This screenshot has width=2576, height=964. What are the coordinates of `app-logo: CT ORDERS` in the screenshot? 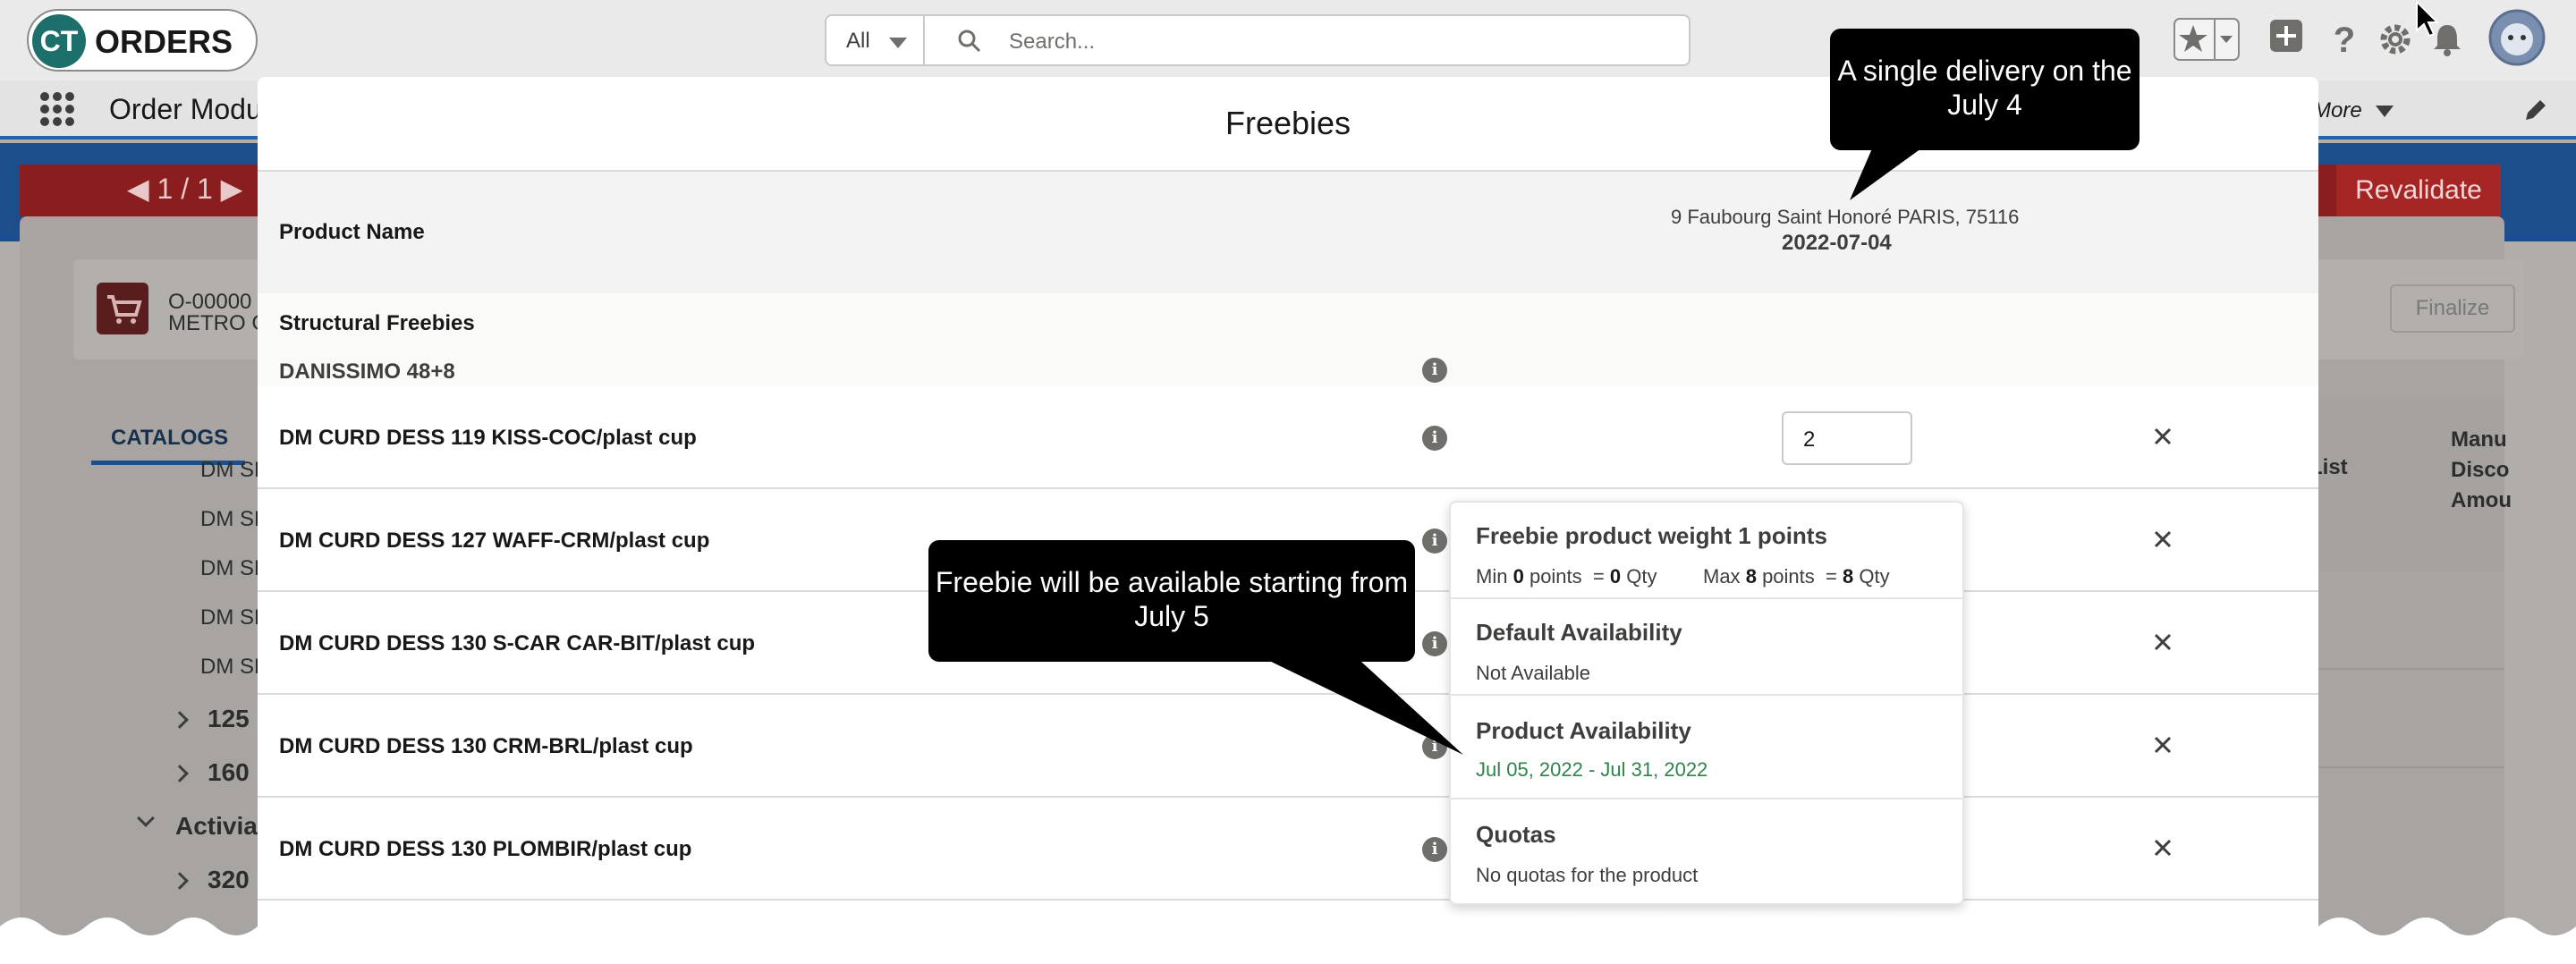 It's located at (142, 40).